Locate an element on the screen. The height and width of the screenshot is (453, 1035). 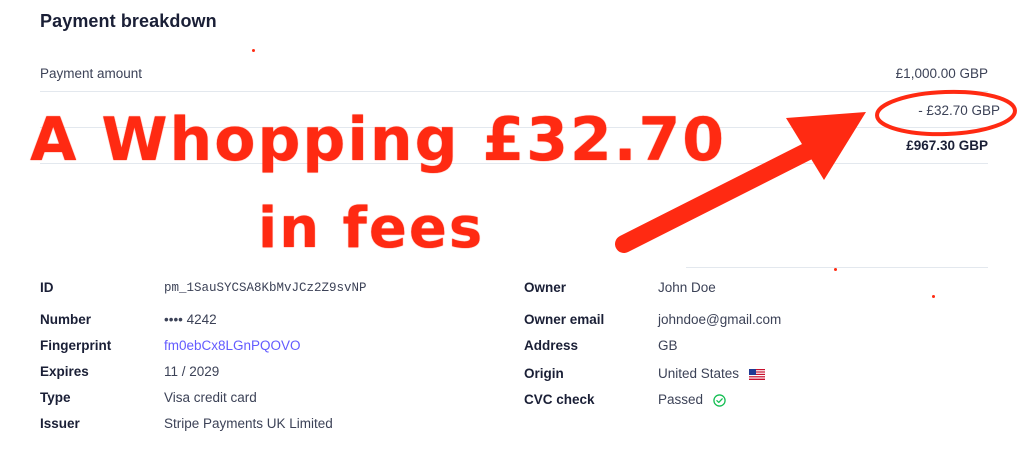
address-value: GB is located at coordinates (668, 345).